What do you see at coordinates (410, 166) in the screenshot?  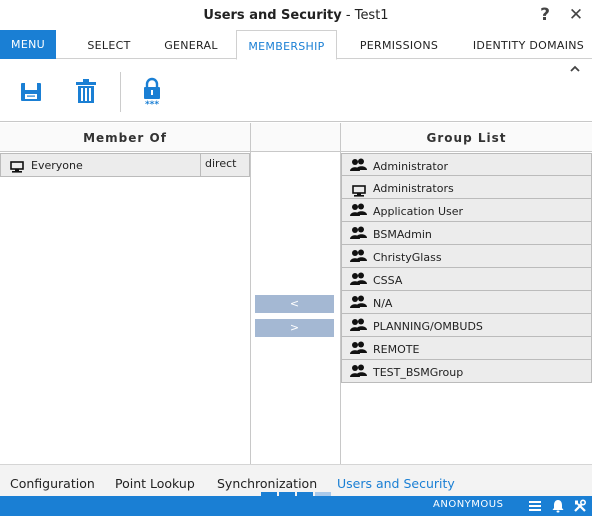 I see `group-name: Administrator` at bounding box center [410, 166].